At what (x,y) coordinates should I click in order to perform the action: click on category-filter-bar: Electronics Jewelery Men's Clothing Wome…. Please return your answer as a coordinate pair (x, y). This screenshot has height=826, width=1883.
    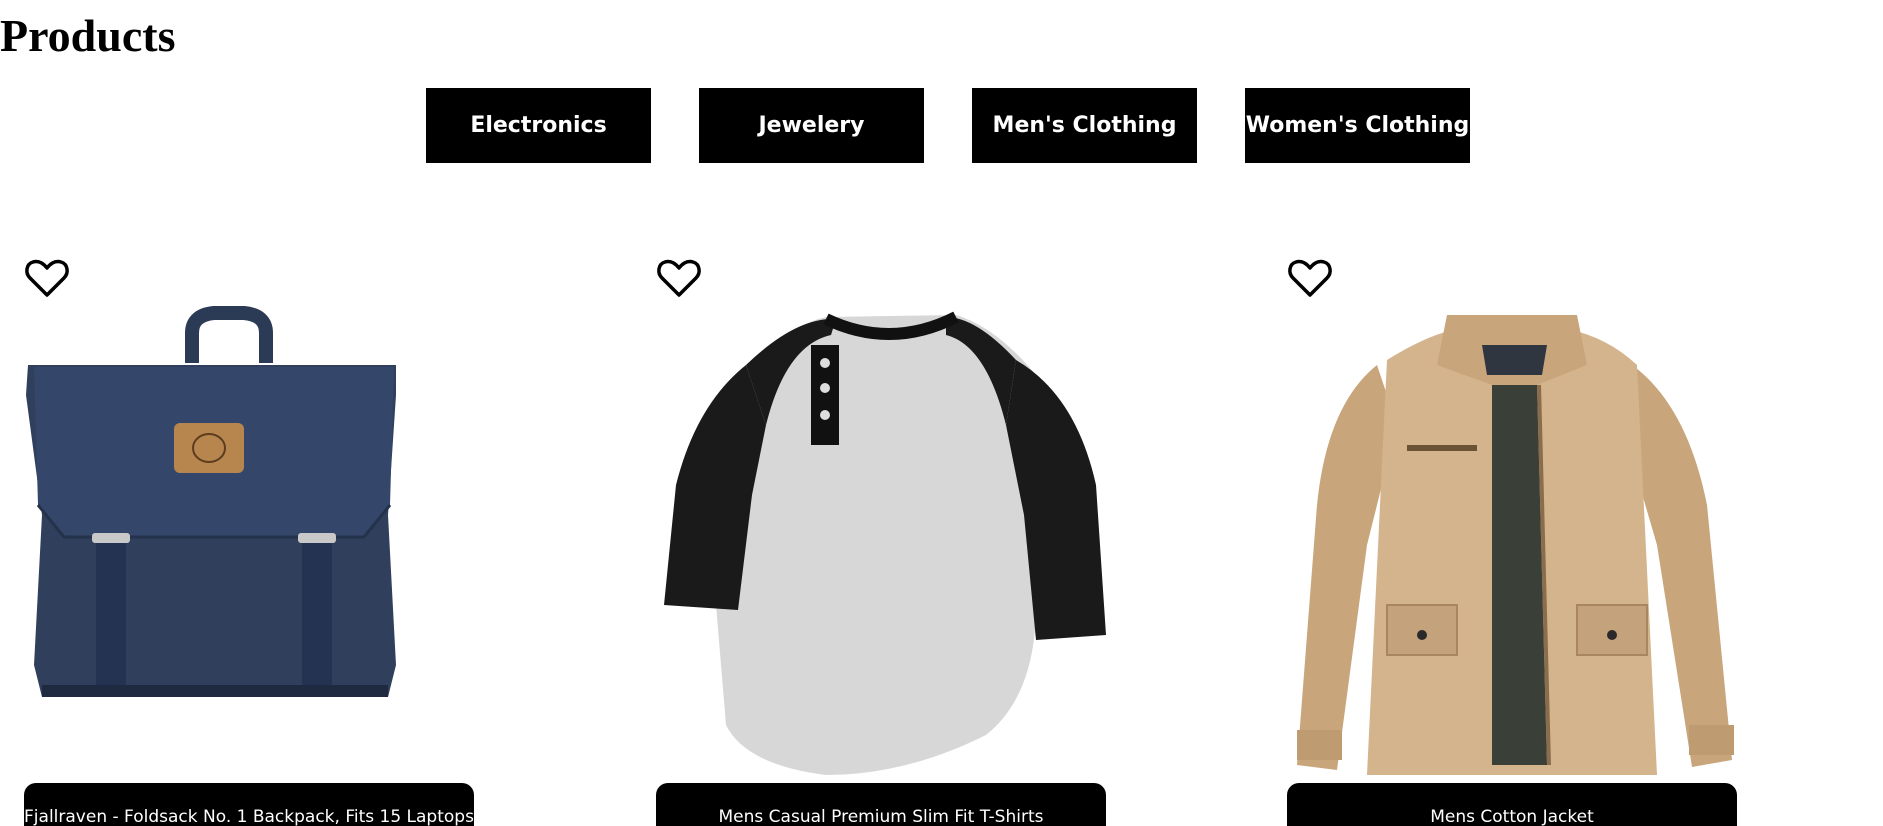
    Looking at the image, I should click on (948, 125).